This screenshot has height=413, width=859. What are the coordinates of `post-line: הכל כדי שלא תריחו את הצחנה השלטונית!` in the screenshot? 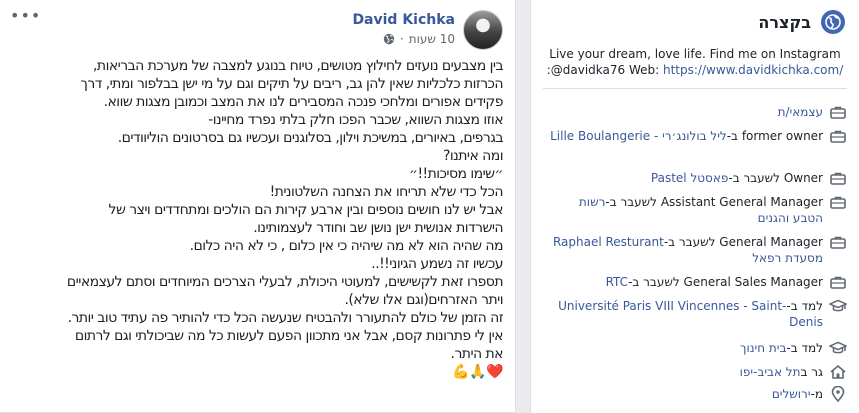 It's located at (386, 192).